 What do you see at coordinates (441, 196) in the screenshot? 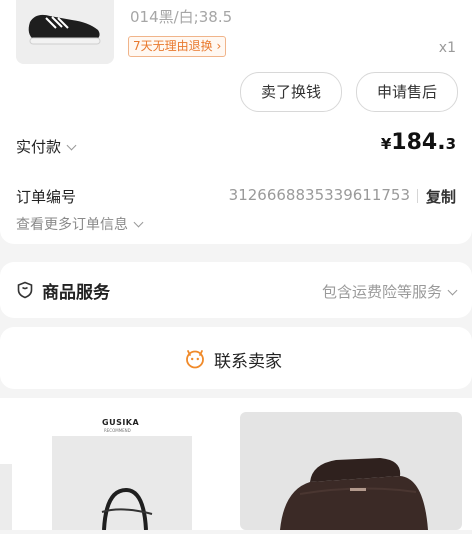
I see `copy-button: 复制` at bounding box center [441, 196].